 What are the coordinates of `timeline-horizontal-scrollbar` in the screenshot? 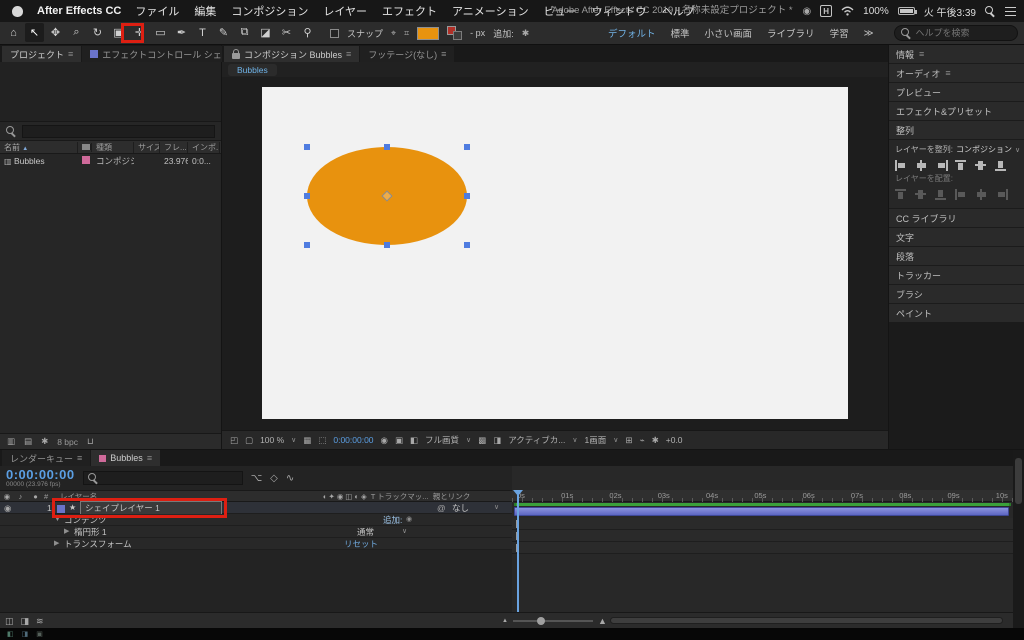 It's located at (806, 620).